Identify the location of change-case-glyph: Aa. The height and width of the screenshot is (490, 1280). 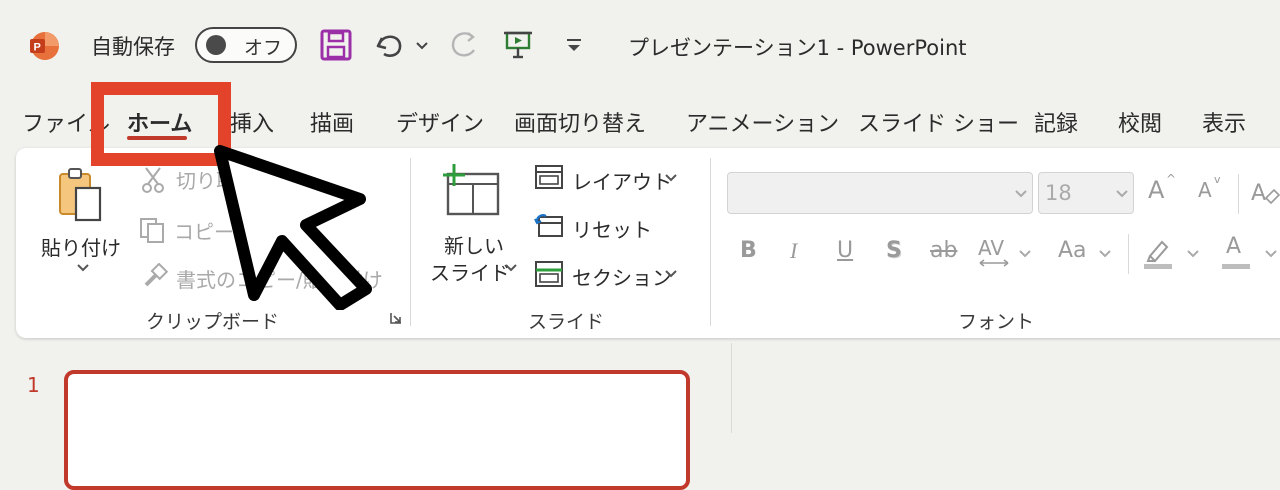
(1072, 250).